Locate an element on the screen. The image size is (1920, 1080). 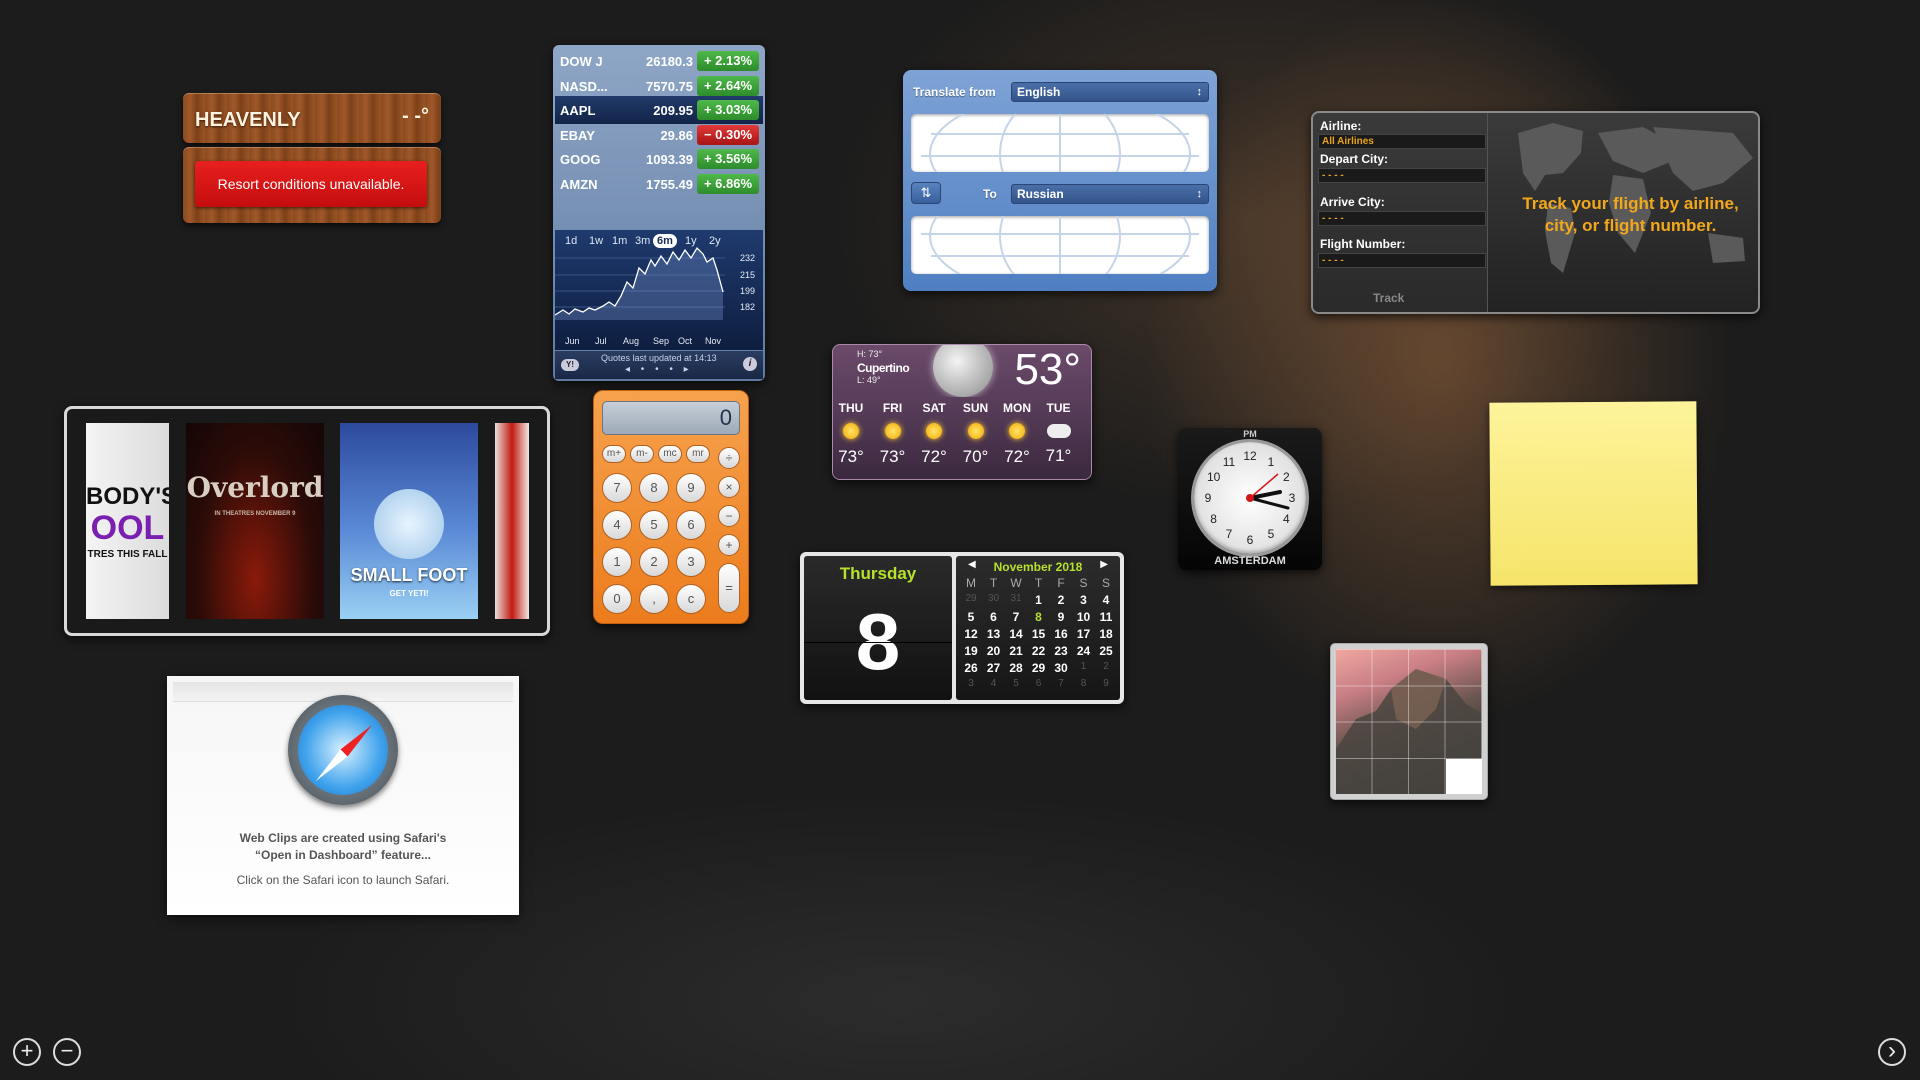
tile-puzzle-board is located at coordinates (1409, 721).